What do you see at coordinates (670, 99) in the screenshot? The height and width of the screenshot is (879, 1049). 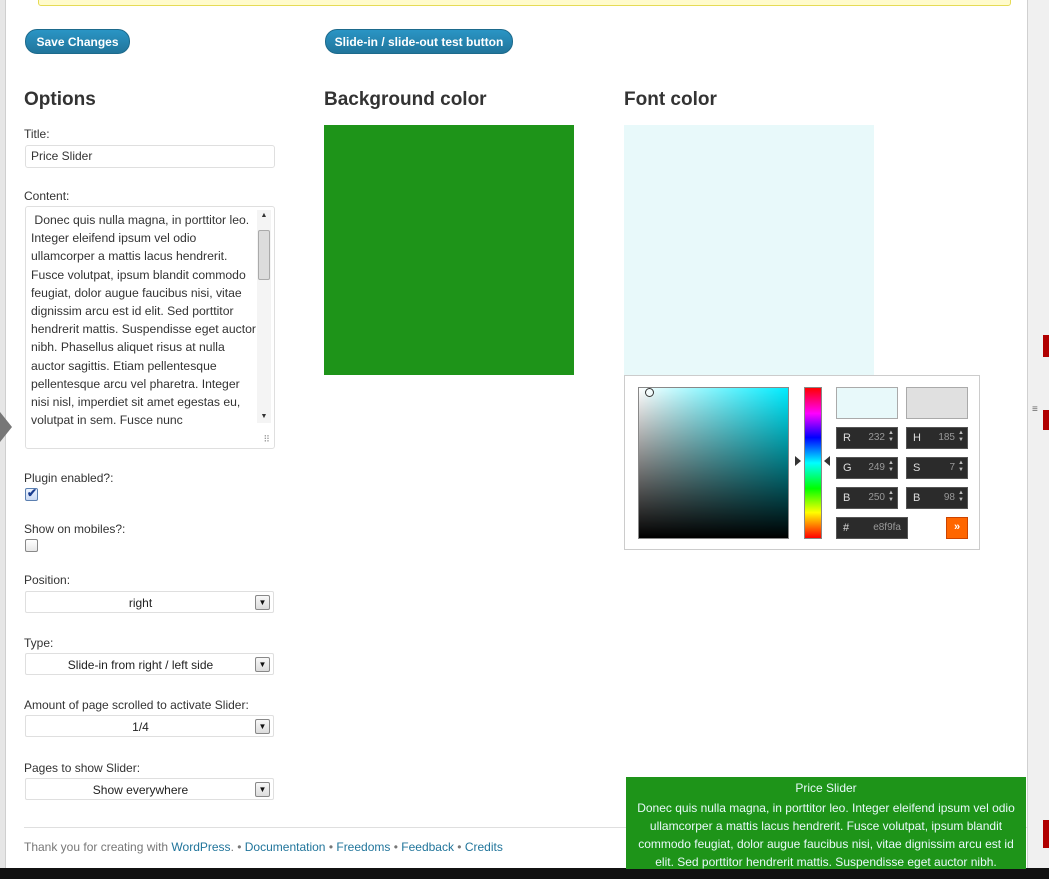 I see `font-color-heading: Font color` at bounding box center [670, 99].